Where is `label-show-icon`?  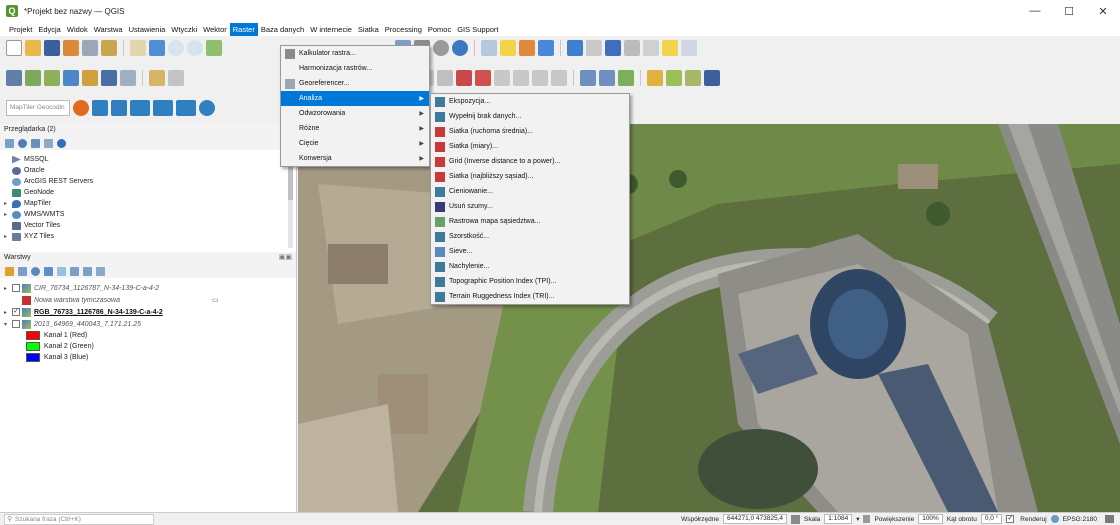
label-show-icon is located at coordinates (483, 77).